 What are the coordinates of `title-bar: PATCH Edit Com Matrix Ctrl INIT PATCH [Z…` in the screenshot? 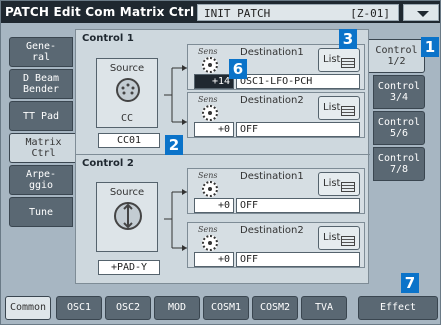 It's located at (220, 12).